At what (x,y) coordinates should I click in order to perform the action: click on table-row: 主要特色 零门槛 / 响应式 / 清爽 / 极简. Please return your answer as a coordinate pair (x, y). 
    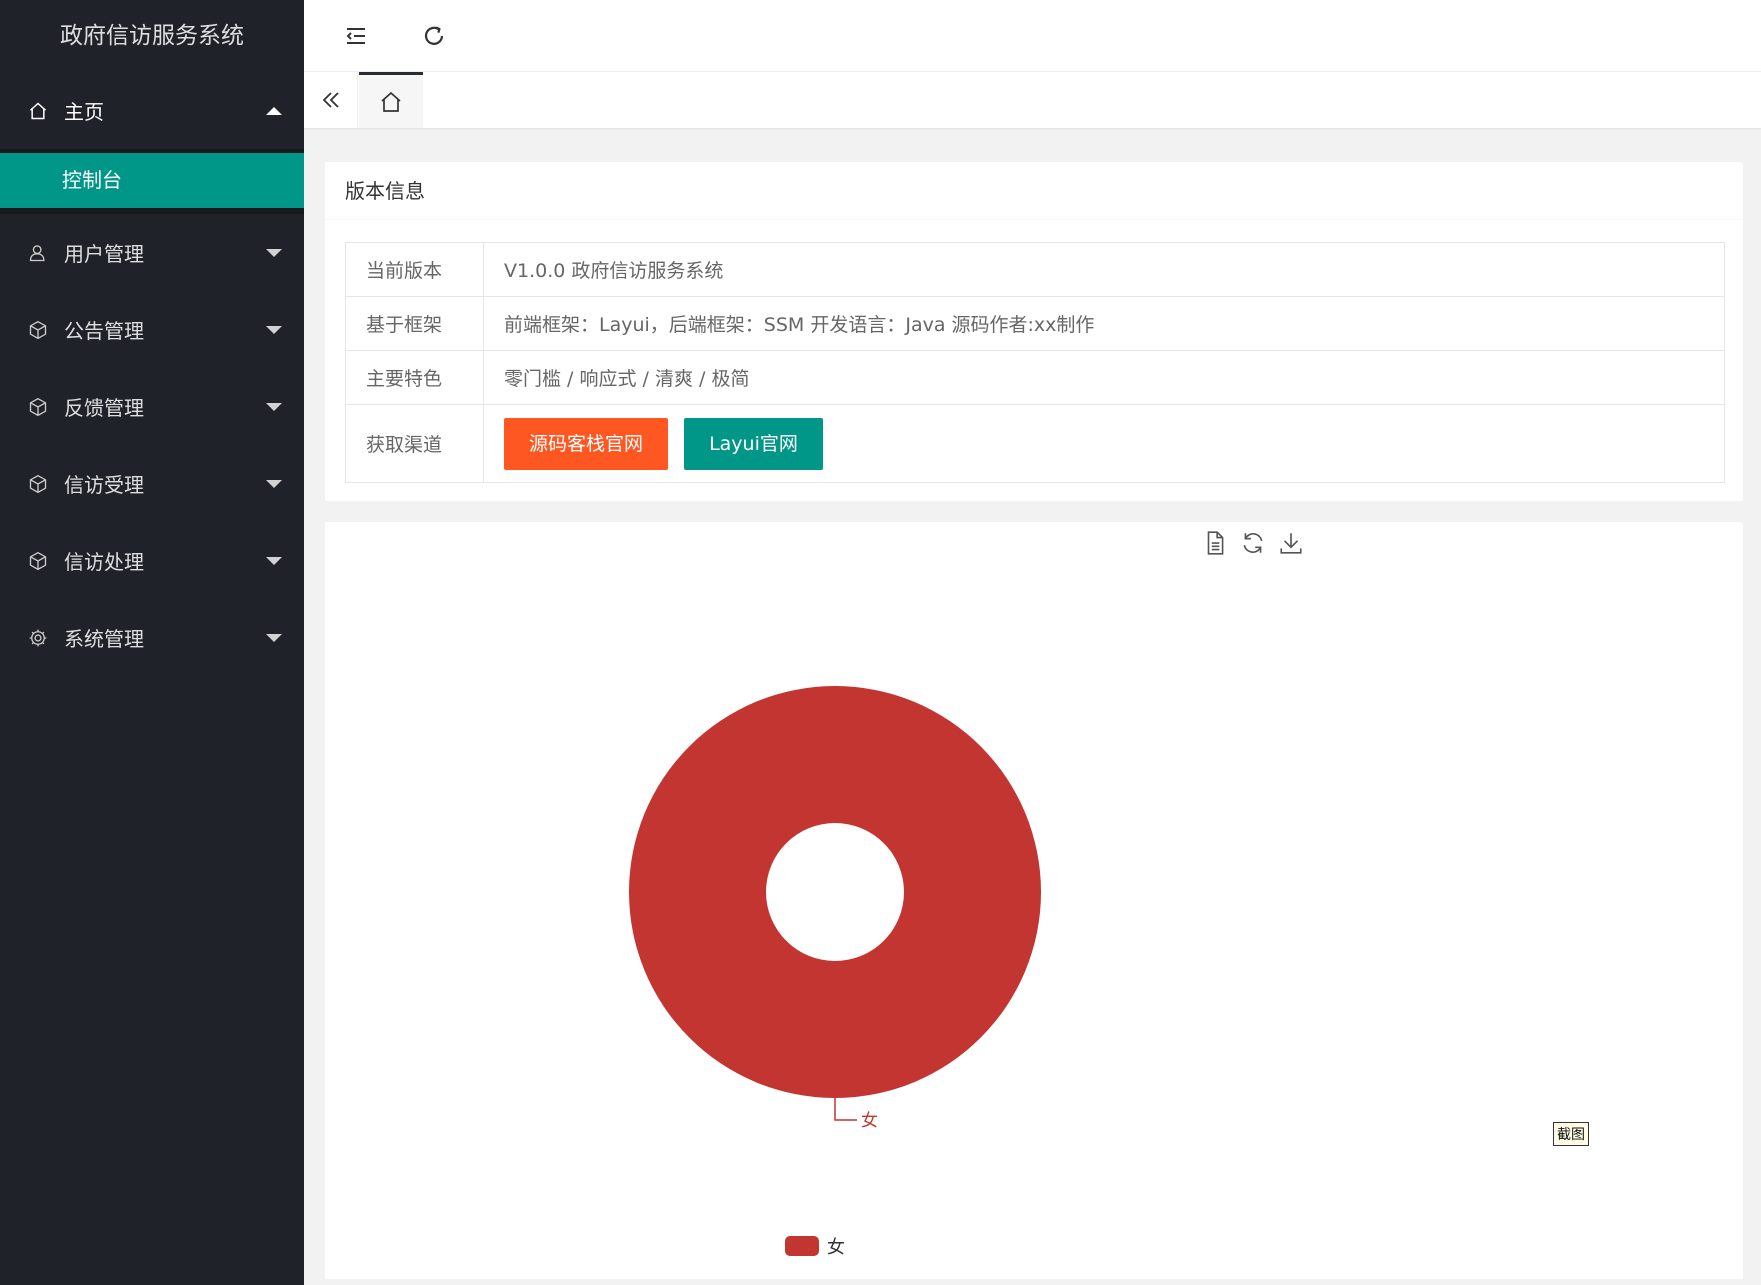
    Looking at the image, I should click on (1035, 377).